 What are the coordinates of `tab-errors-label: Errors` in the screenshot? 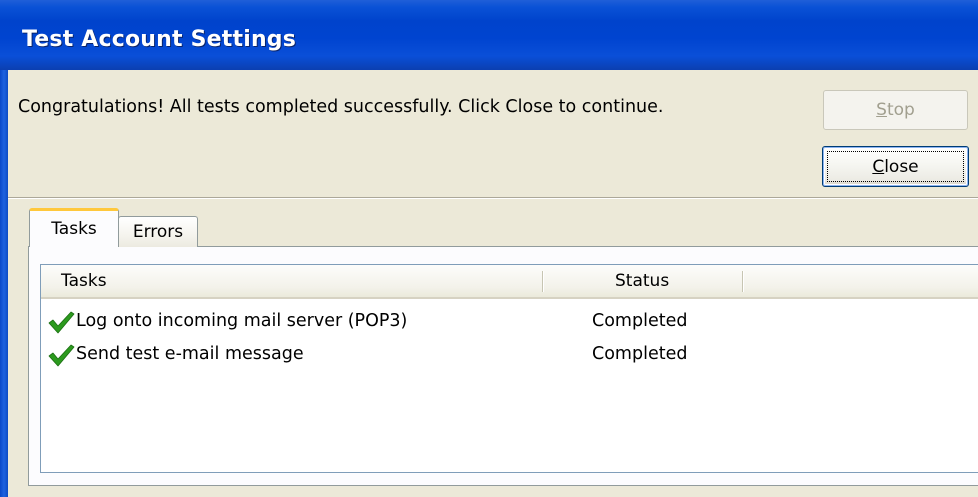 It's located at (158, 232).